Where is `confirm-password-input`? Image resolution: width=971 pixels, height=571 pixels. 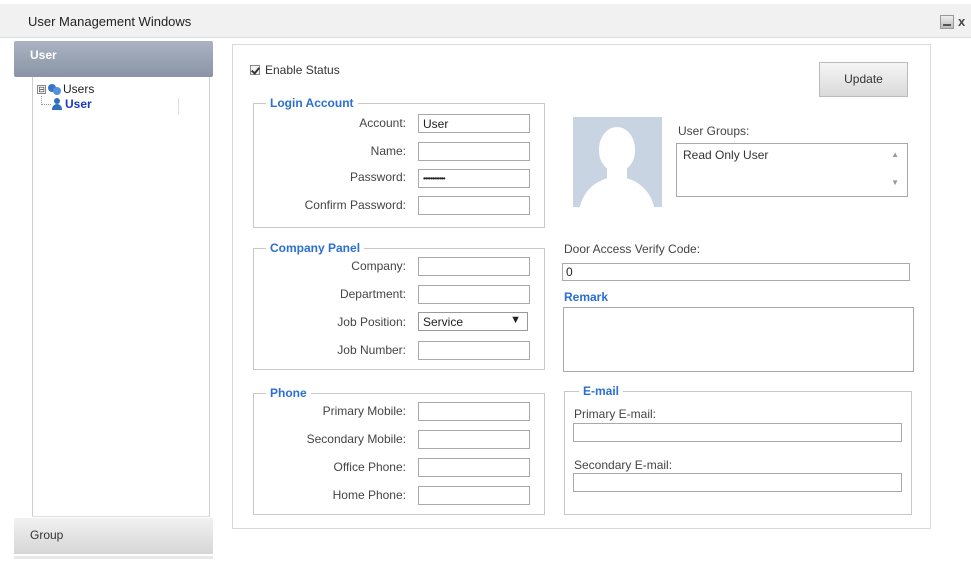 confirm-password-input is located at coordinates (474, 205).